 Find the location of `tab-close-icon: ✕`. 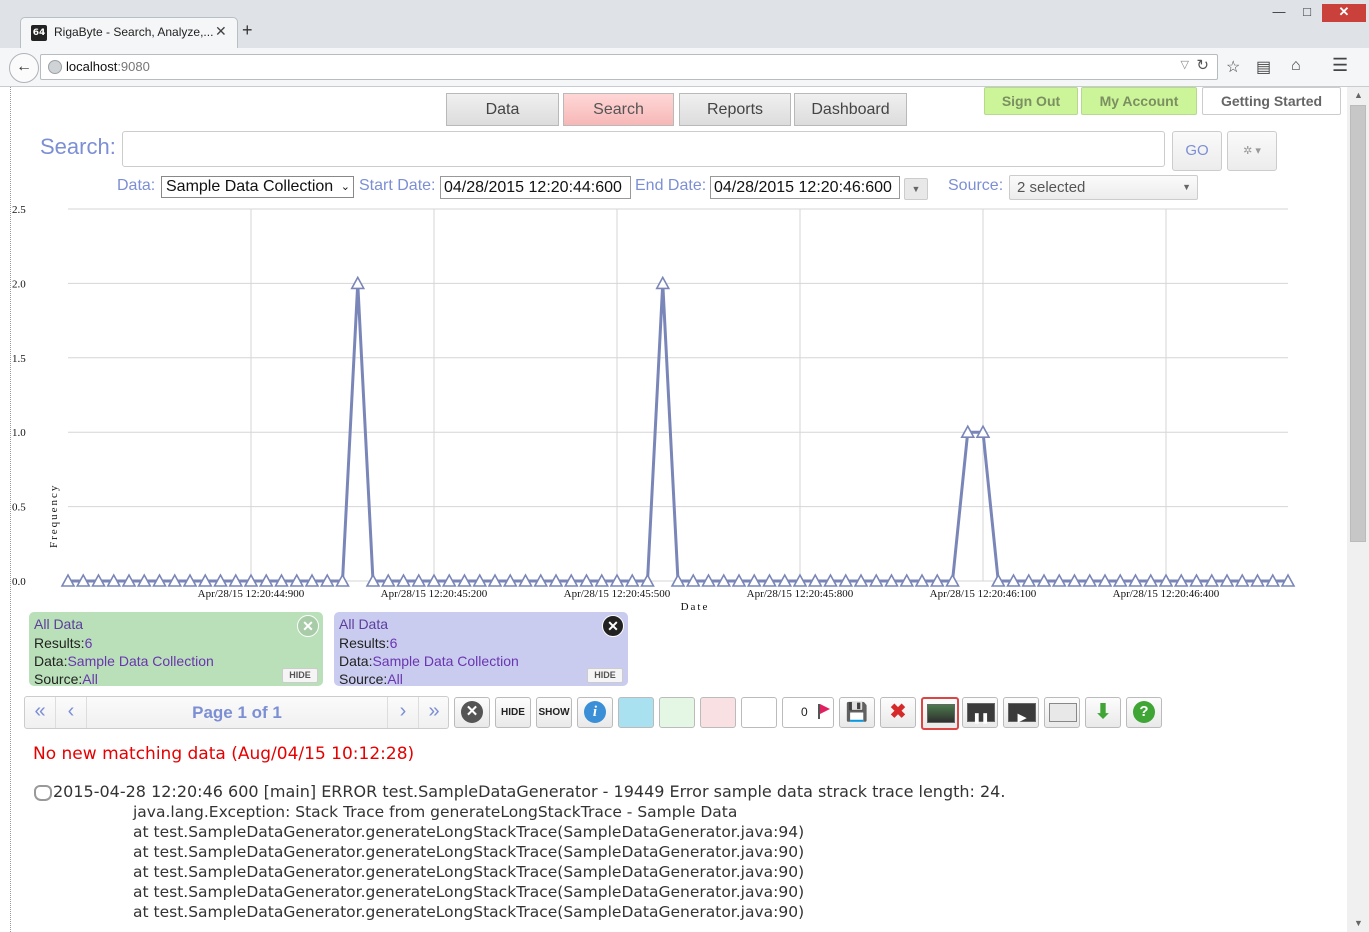

tab-close-icon: ✕ is located at coordinates (221, 31).